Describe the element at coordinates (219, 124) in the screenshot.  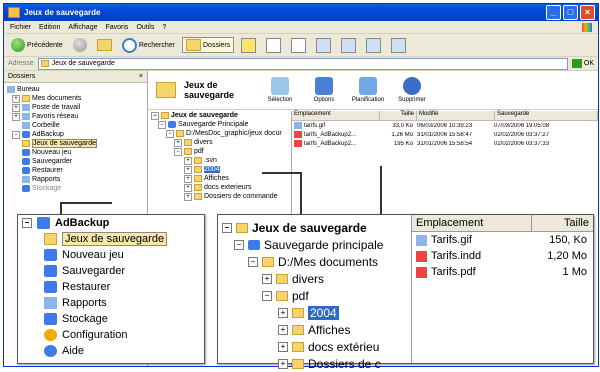
I see `tree-item: − Sauvegarde Principale` at that location.